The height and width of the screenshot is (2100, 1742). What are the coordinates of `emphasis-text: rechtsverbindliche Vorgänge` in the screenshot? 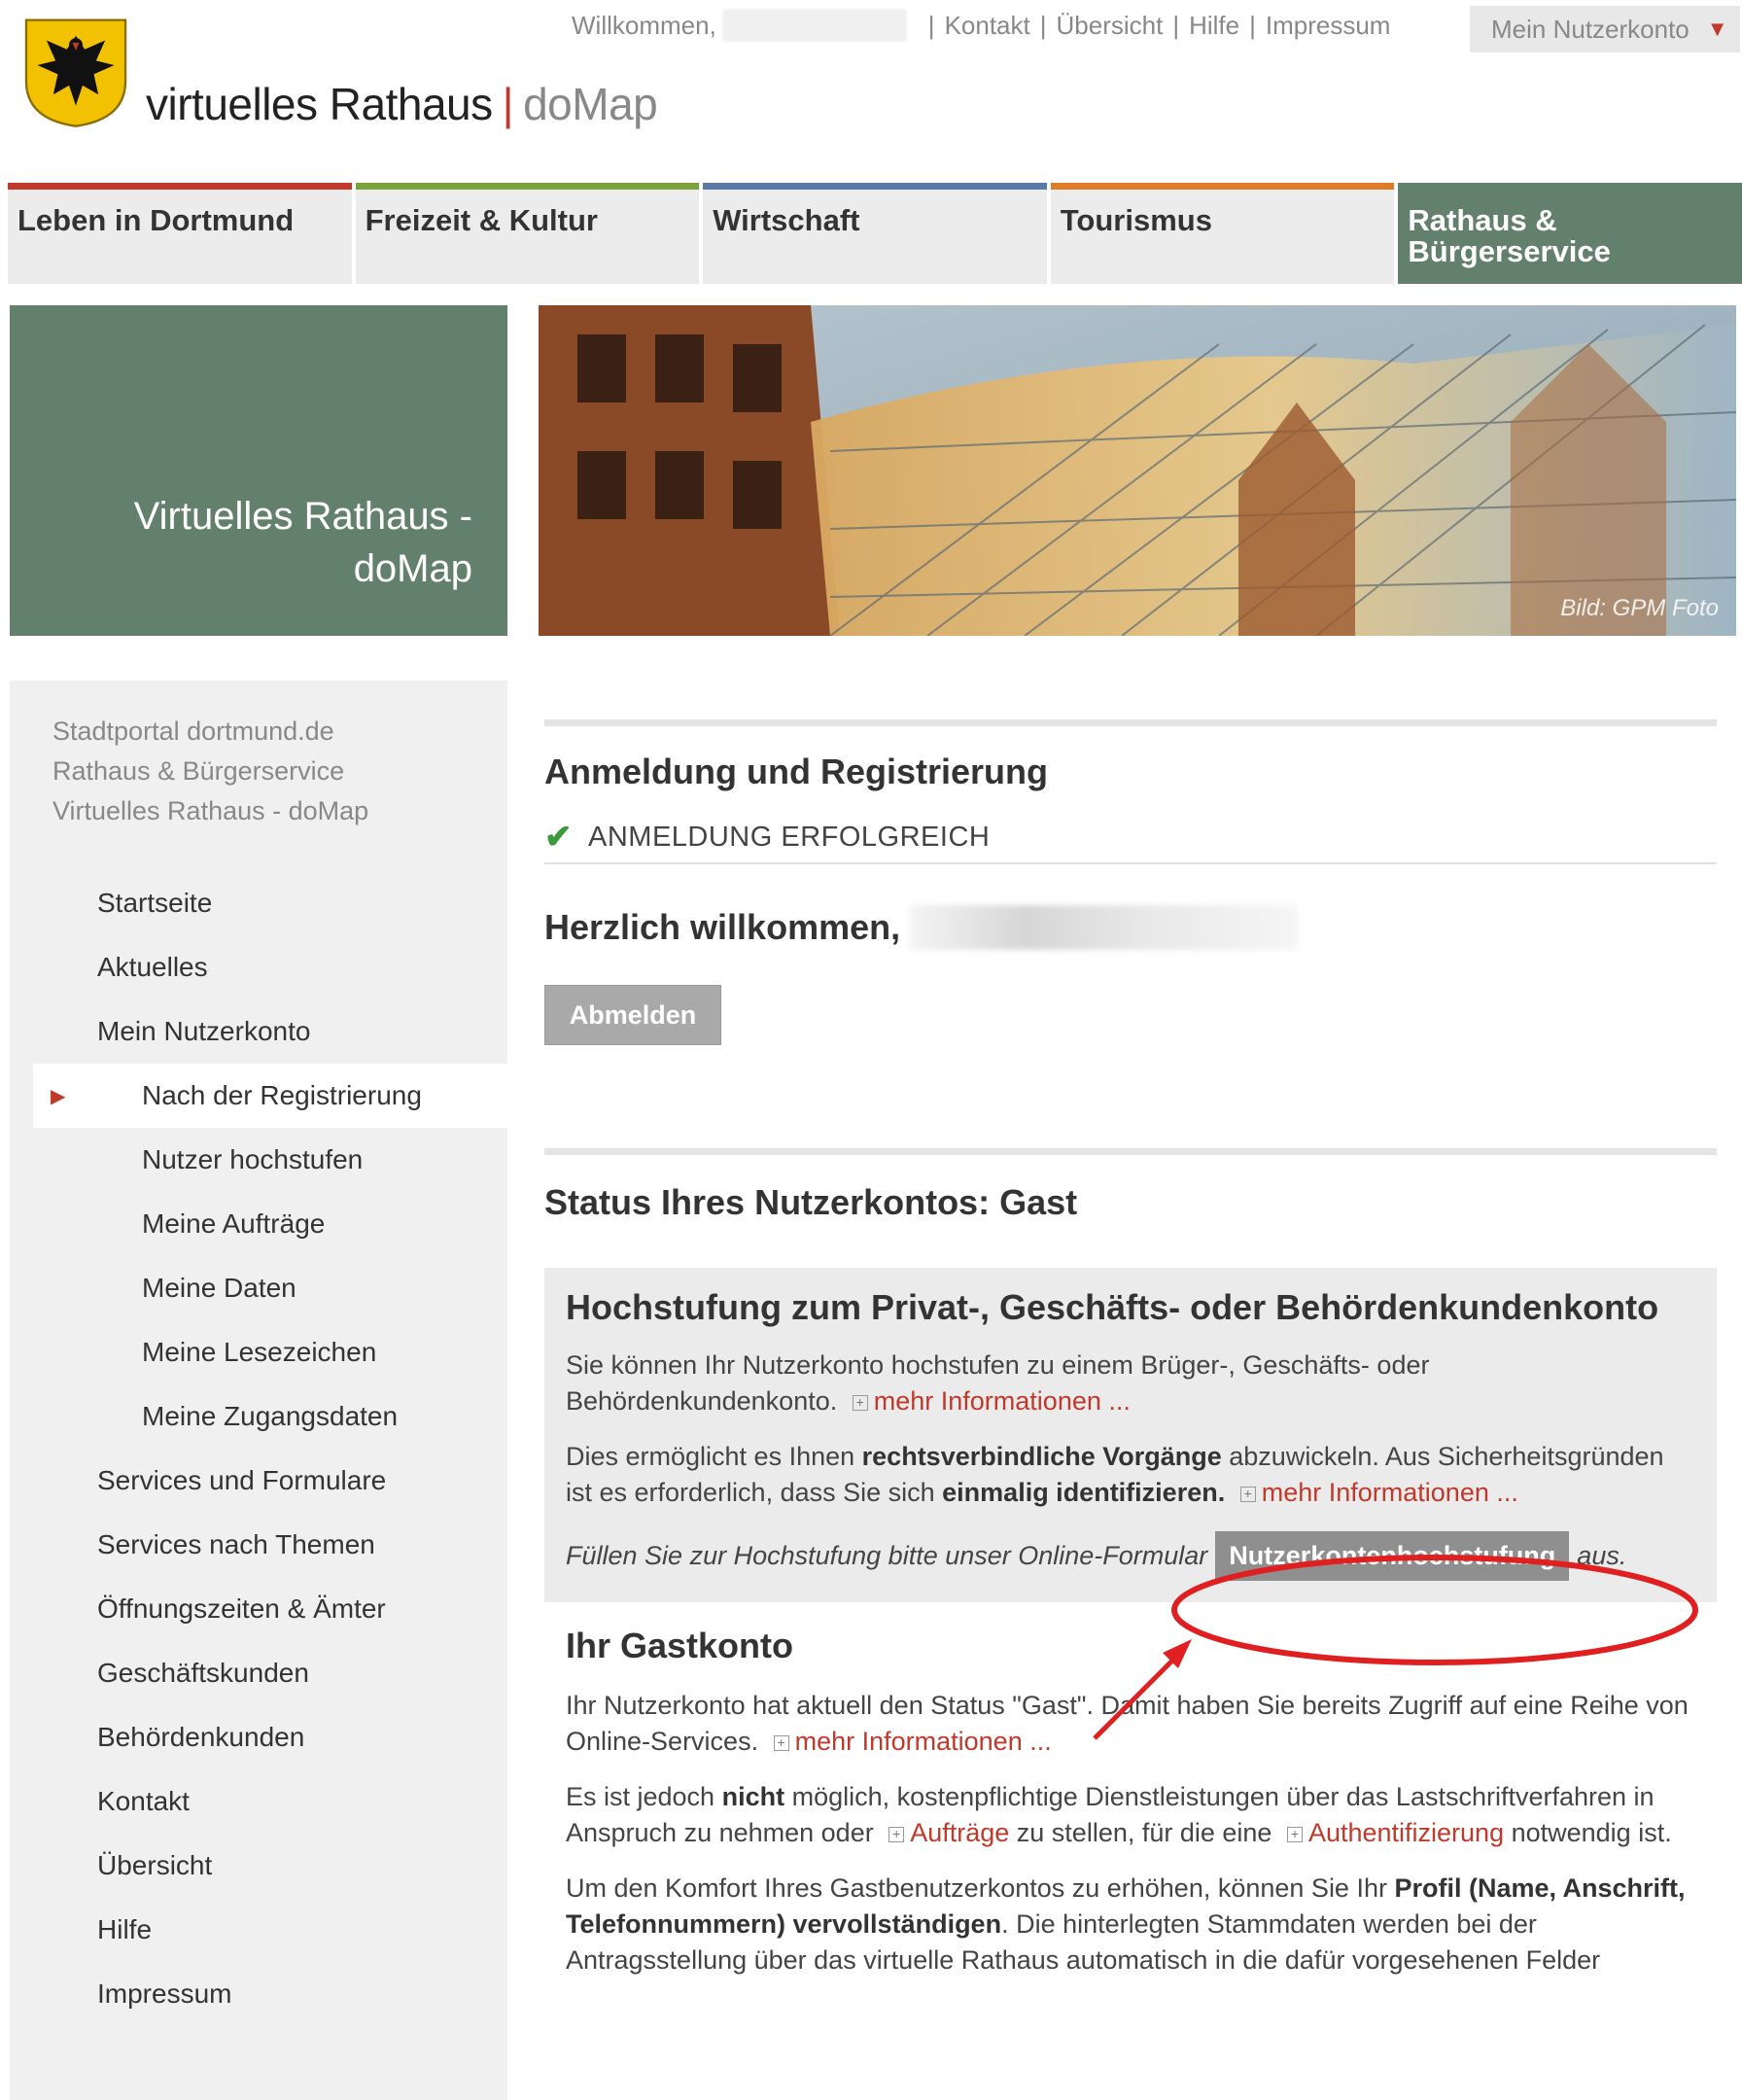 It's located at (1041, 1456).